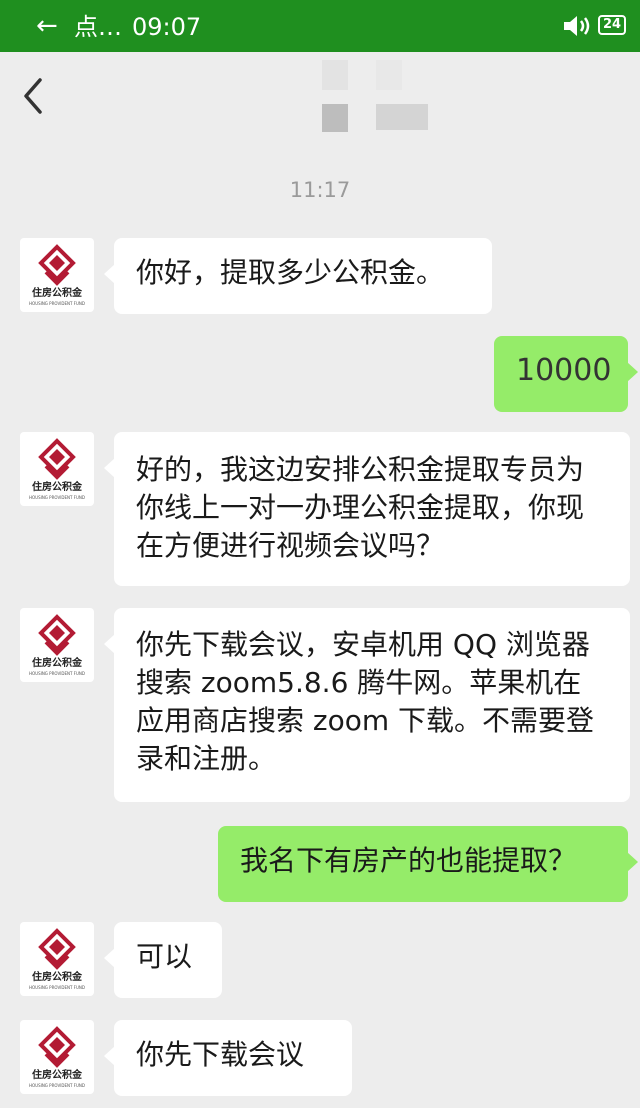  What do you see at coordinates (564, 370) in the screenshot?
I see `sent-message-text: 10000` at bounding box center [564, 370].